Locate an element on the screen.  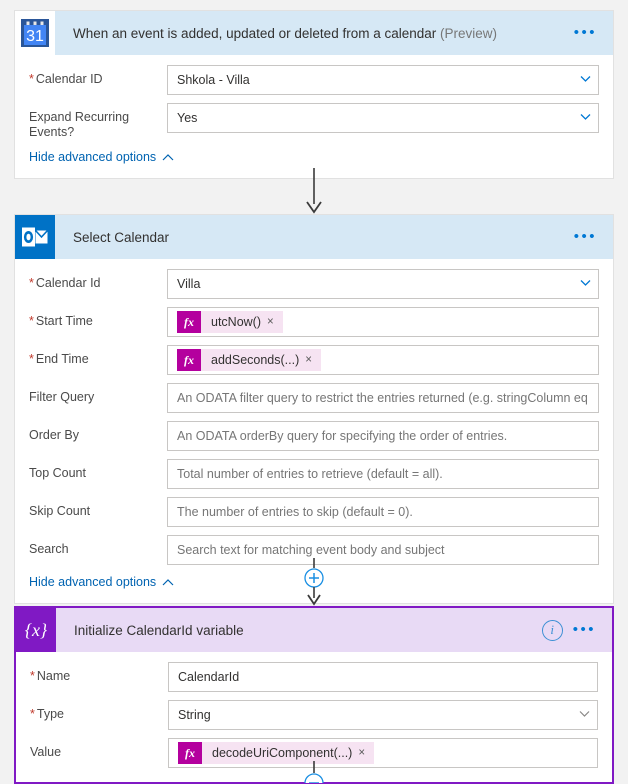
variable-name-input: CalendarId is located at coordinates (383, 677).